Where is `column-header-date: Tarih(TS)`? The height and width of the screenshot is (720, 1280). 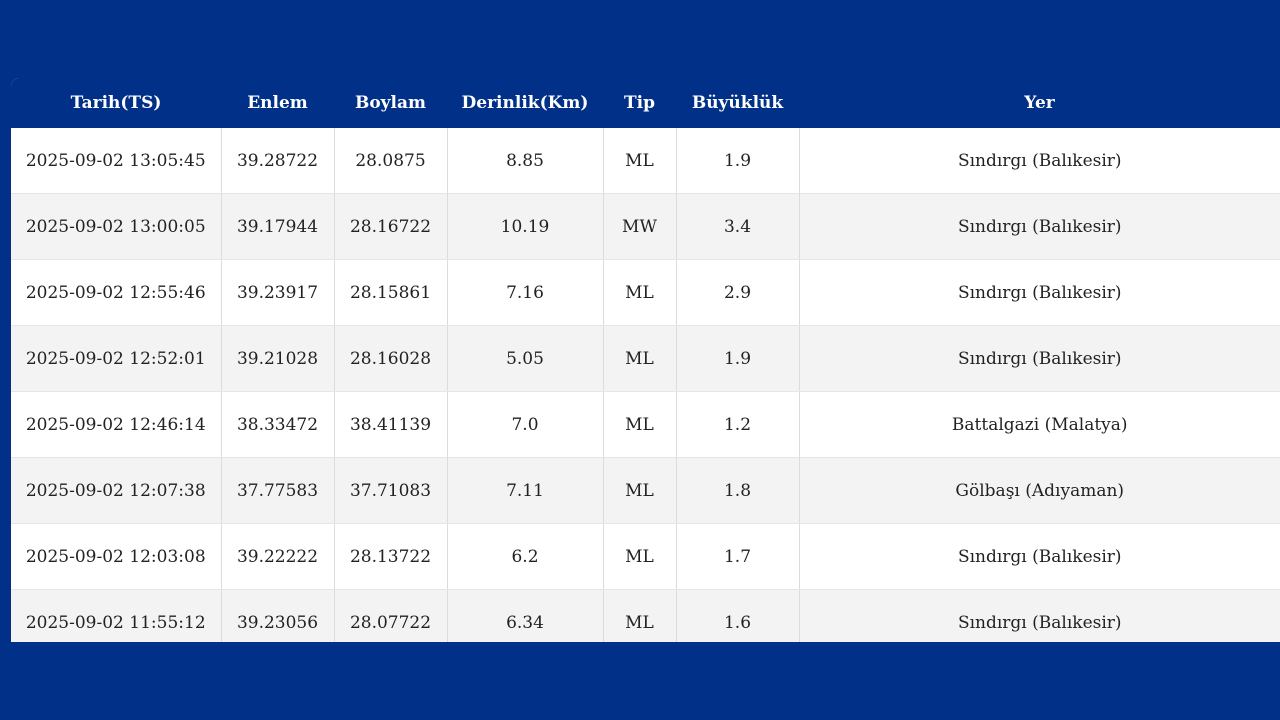
column-header-date: Tarih(TS) is located at coordinates (116, 103).